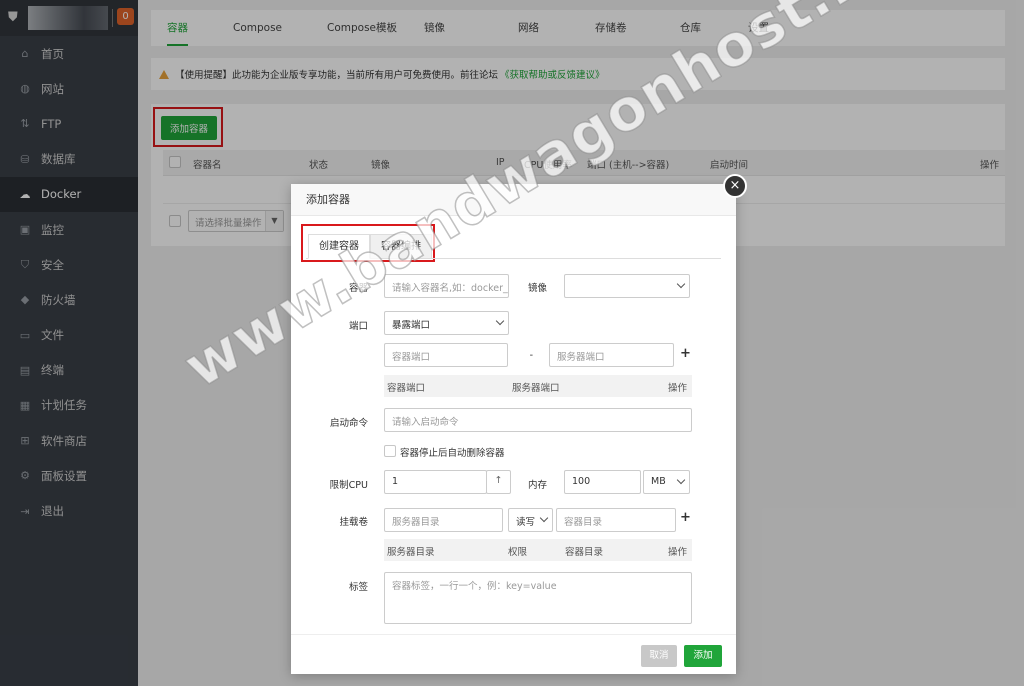 The image size is (1024, 686). What do you see at coordinates (513, 246) in the screenshot?
I see `dialog-tabs: 创建容器 容器编排` at bounding box center [513, 246].